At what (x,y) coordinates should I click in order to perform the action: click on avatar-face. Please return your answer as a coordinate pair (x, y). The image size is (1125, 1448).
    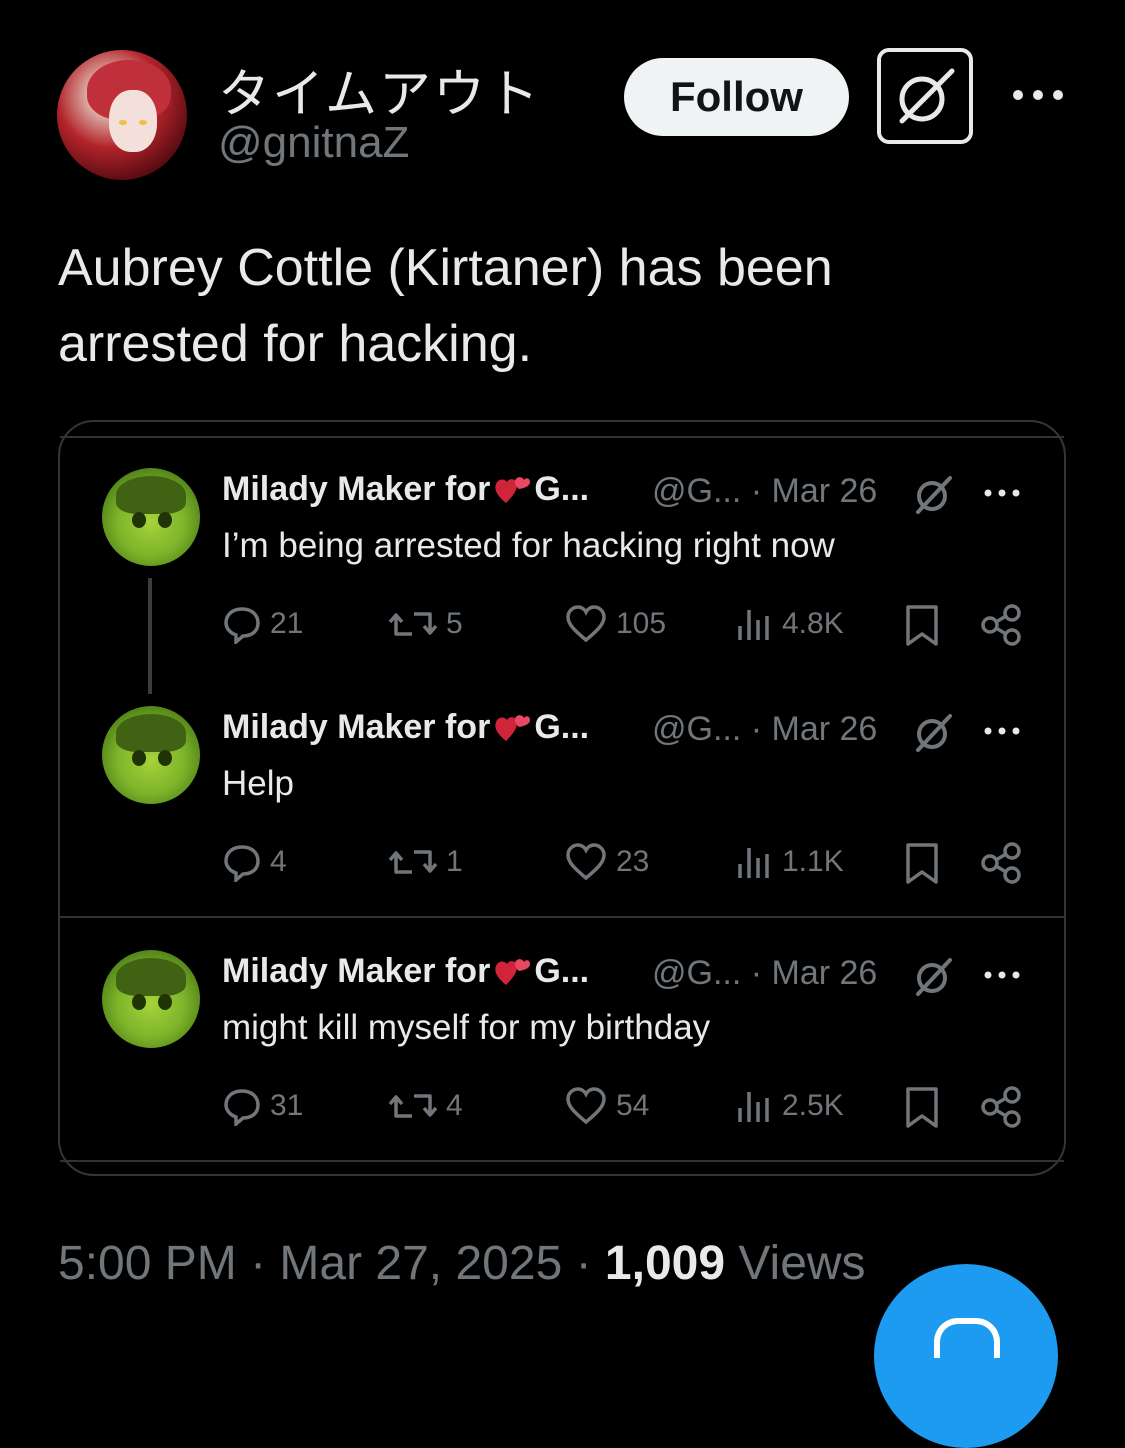
    Looking at the image, I should click on (133, 121).